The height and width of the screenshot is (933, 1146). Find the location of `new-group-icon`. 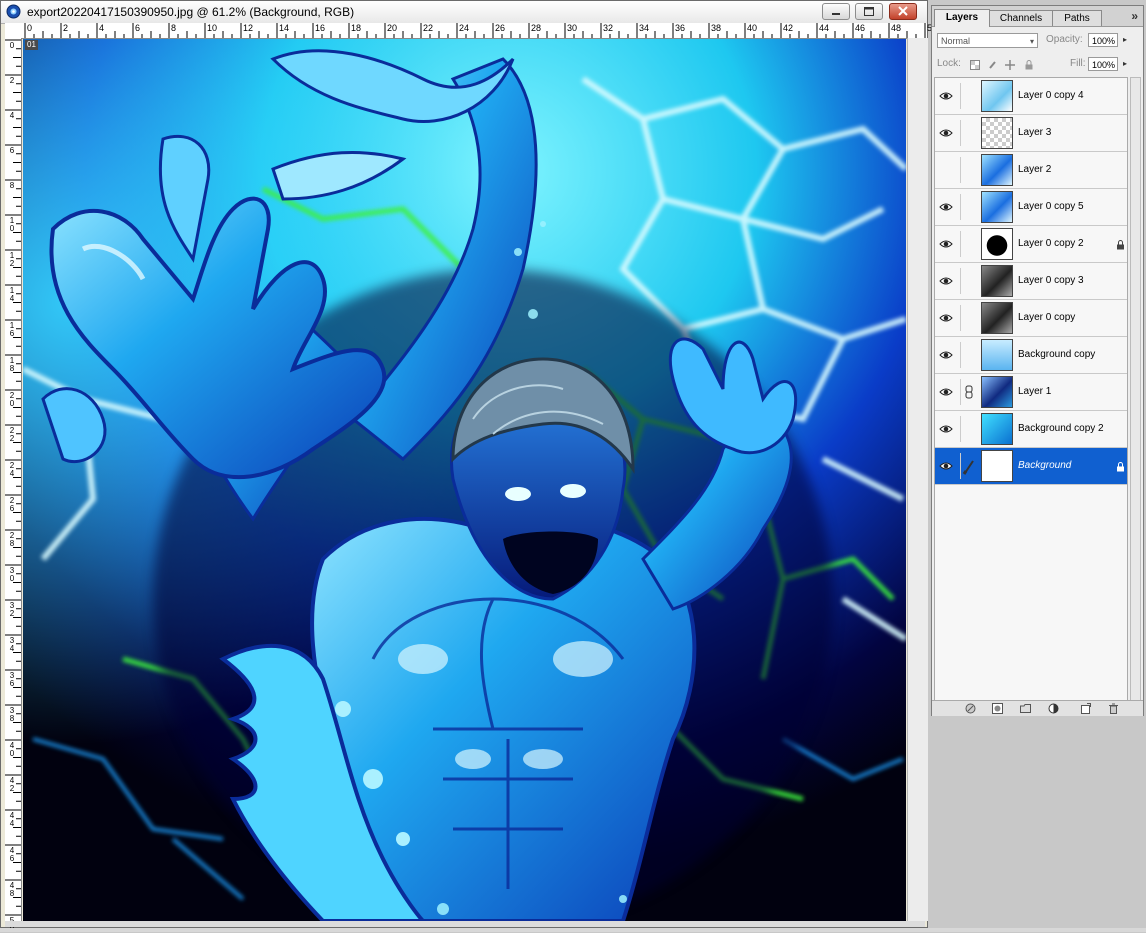

new-group-icon is located at coordinates (1025, 708).